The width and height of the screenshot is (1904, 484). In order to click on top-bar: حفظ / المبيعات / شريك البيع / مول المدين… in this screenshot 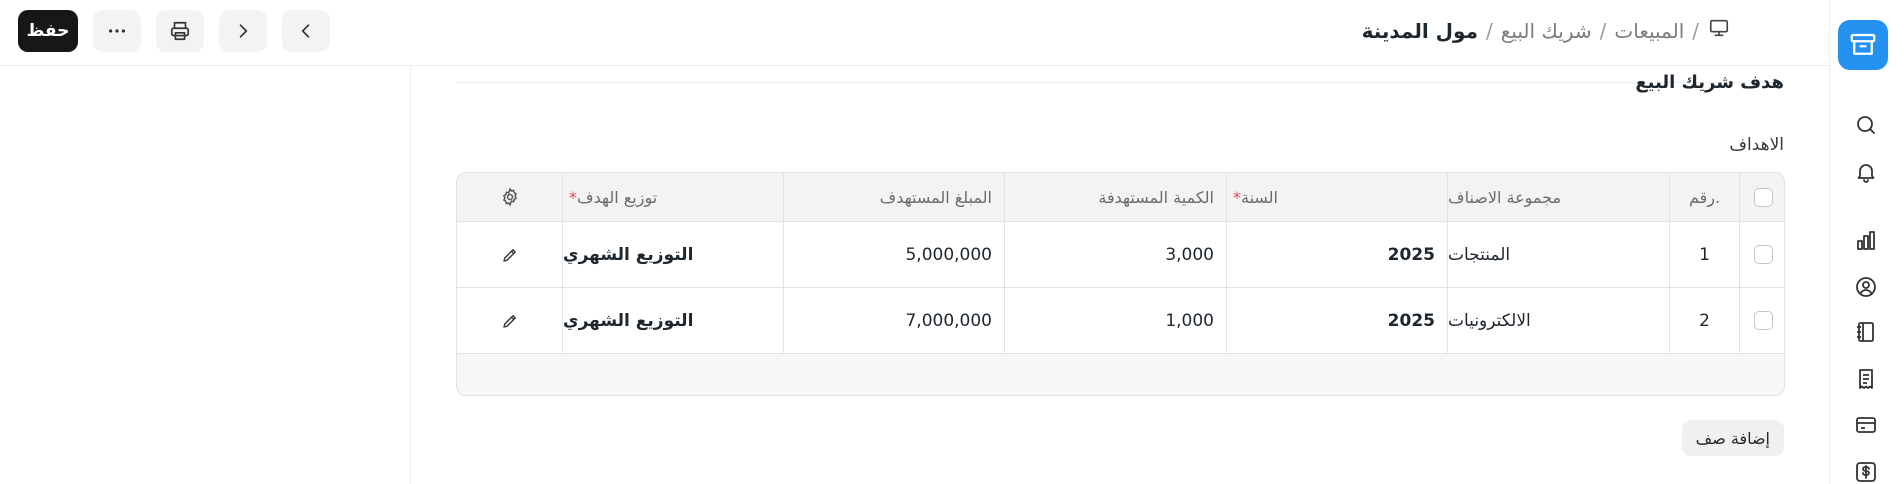, I will do `click(914, 33)`.